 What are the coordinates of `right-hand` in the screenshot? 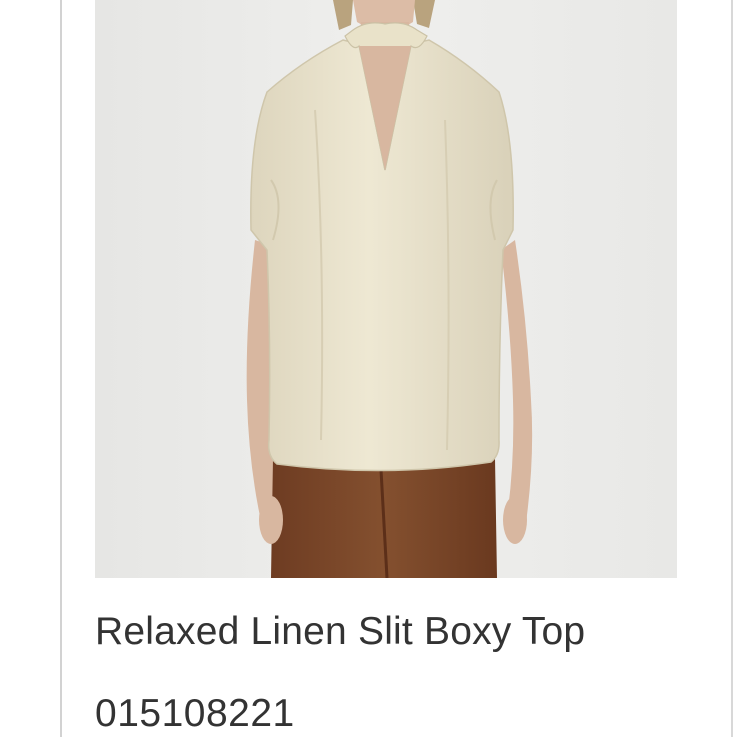 It's located at (515, 520).